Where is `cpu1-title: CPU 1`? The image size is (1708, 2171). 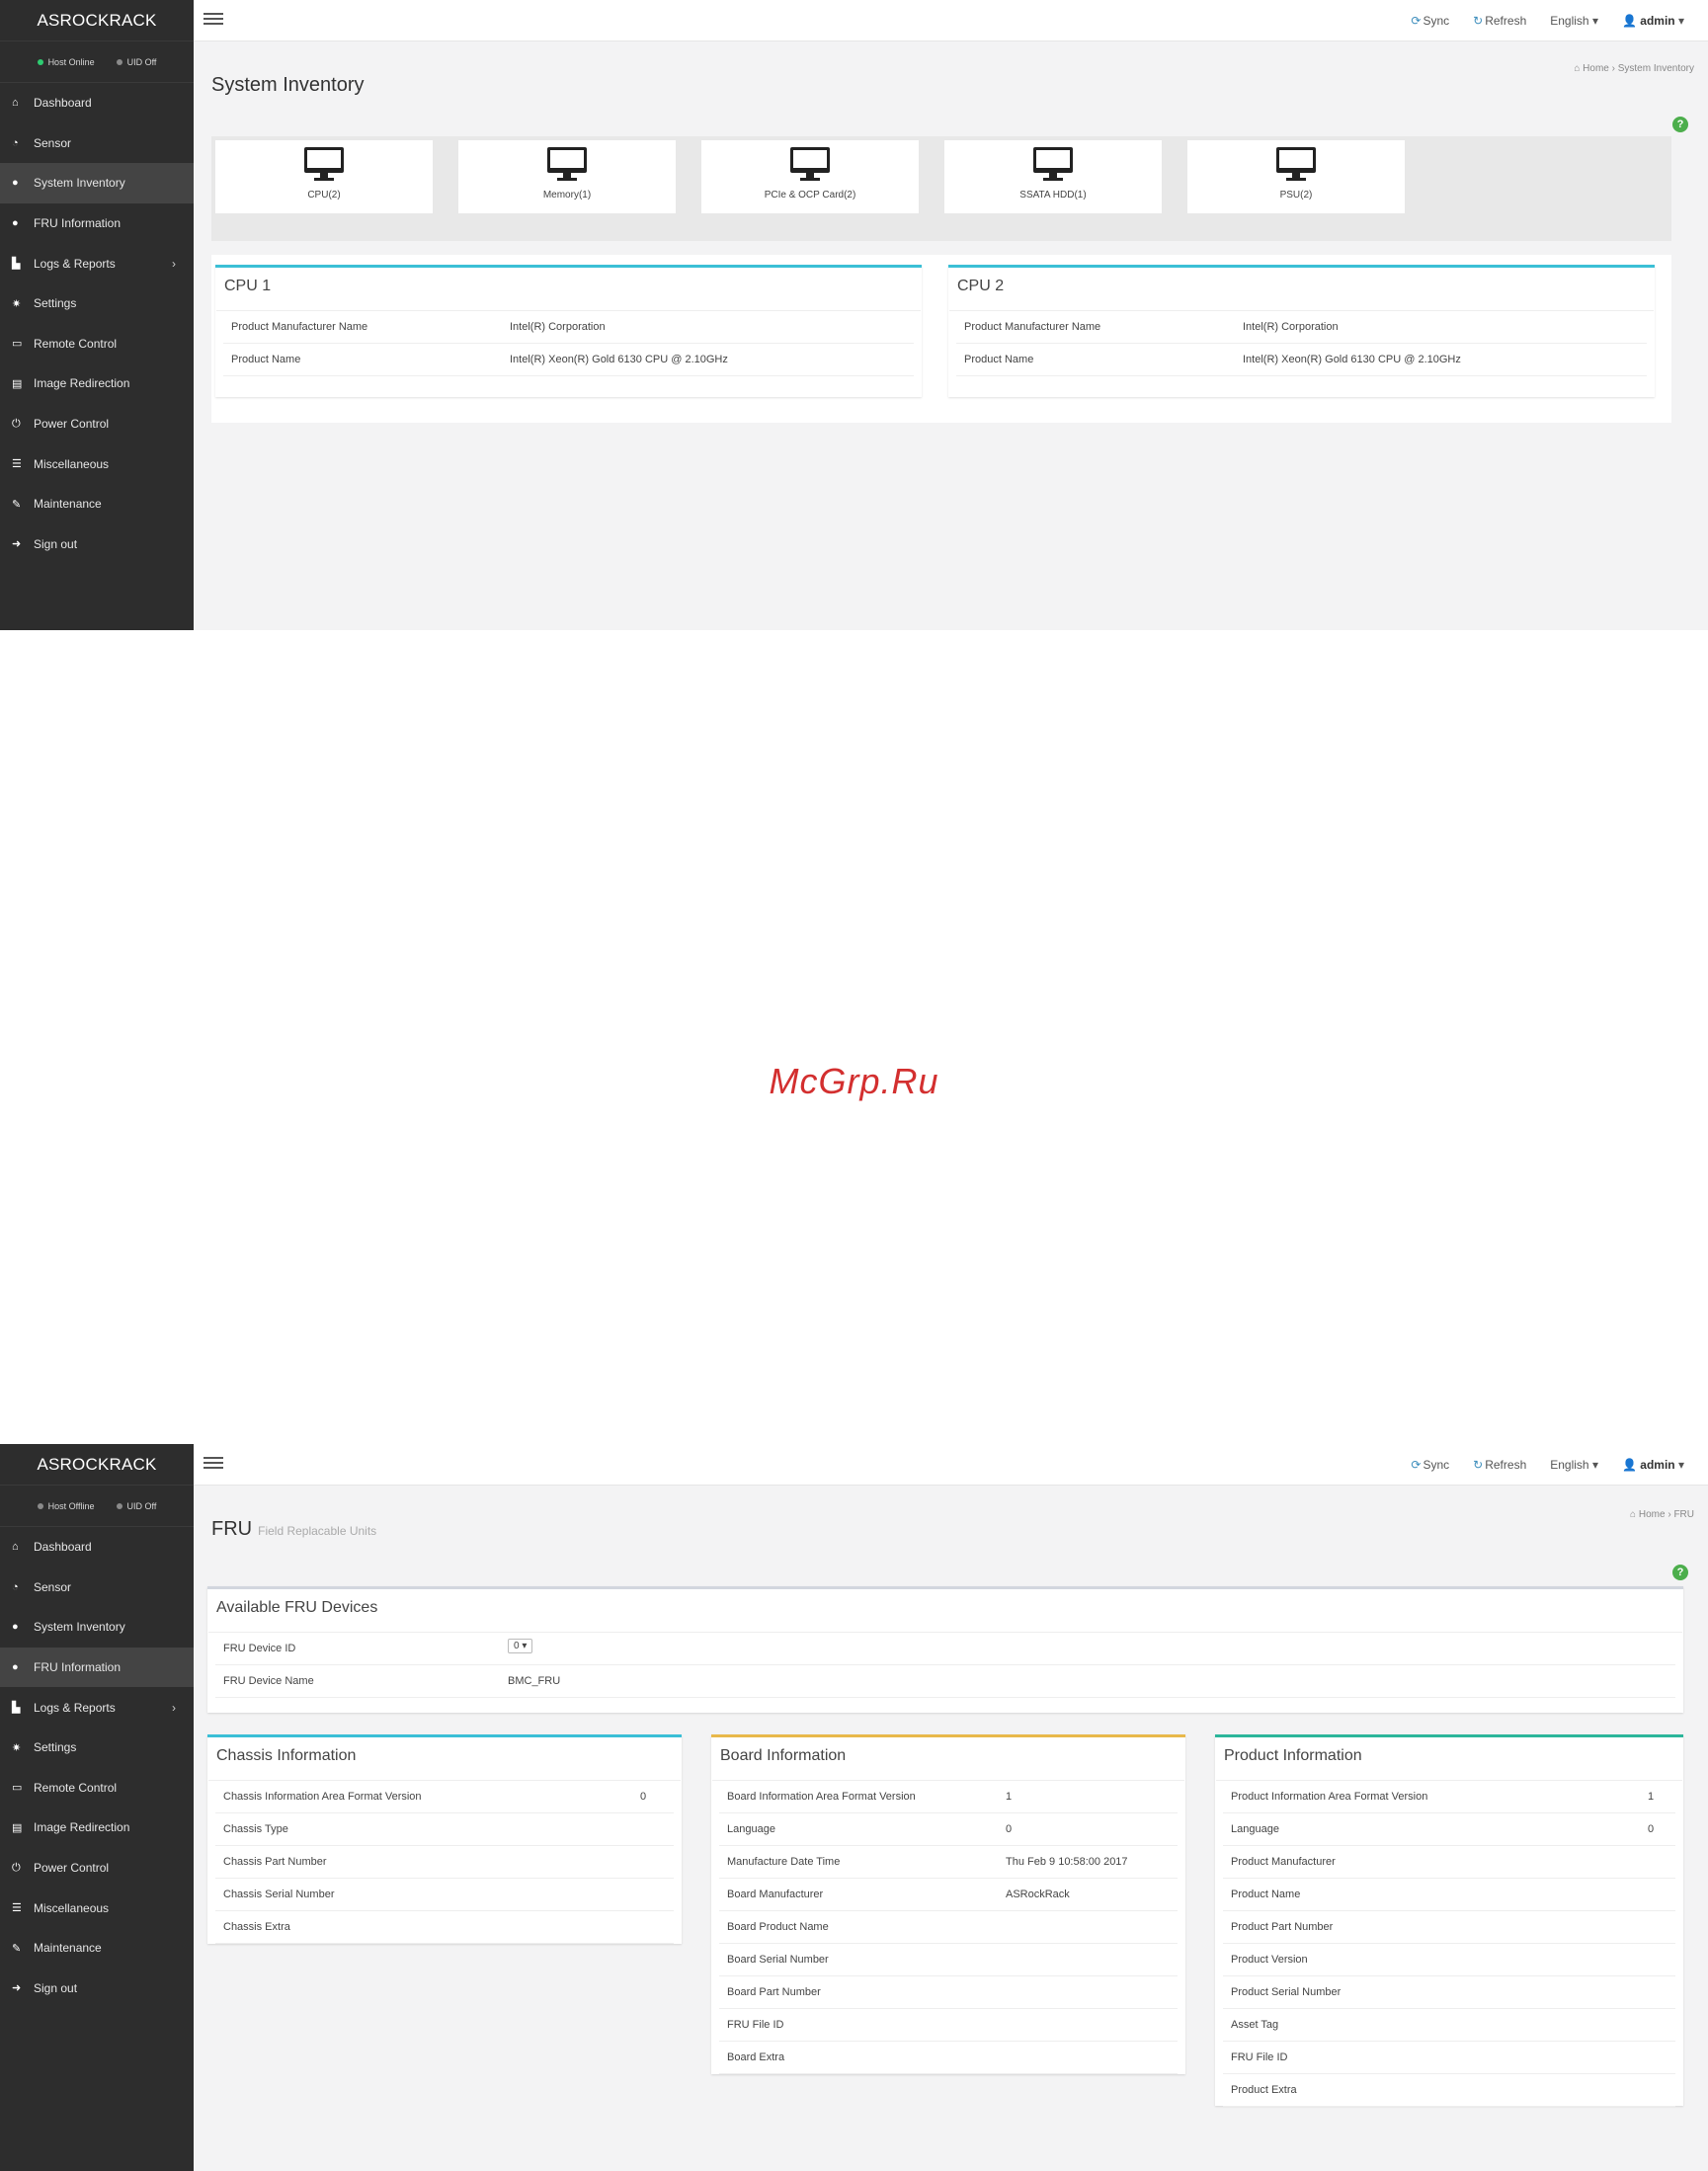
cpu1-title: CPU 1 is located at coordinates (568, 290).